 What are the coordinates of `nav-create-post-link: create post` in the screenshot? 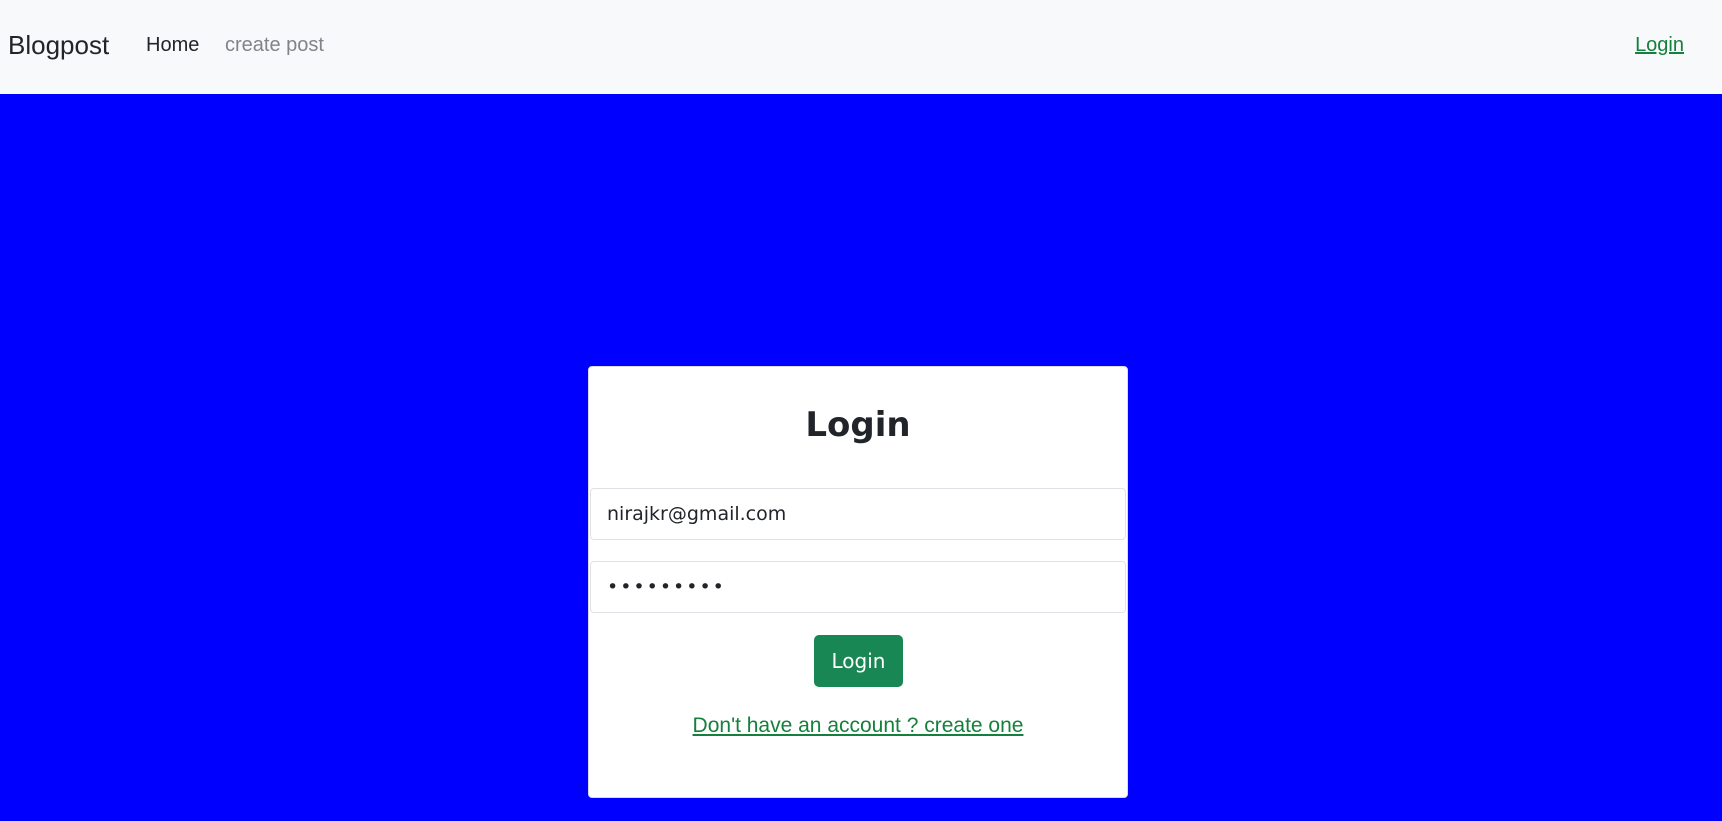 It's located at (274, 45).